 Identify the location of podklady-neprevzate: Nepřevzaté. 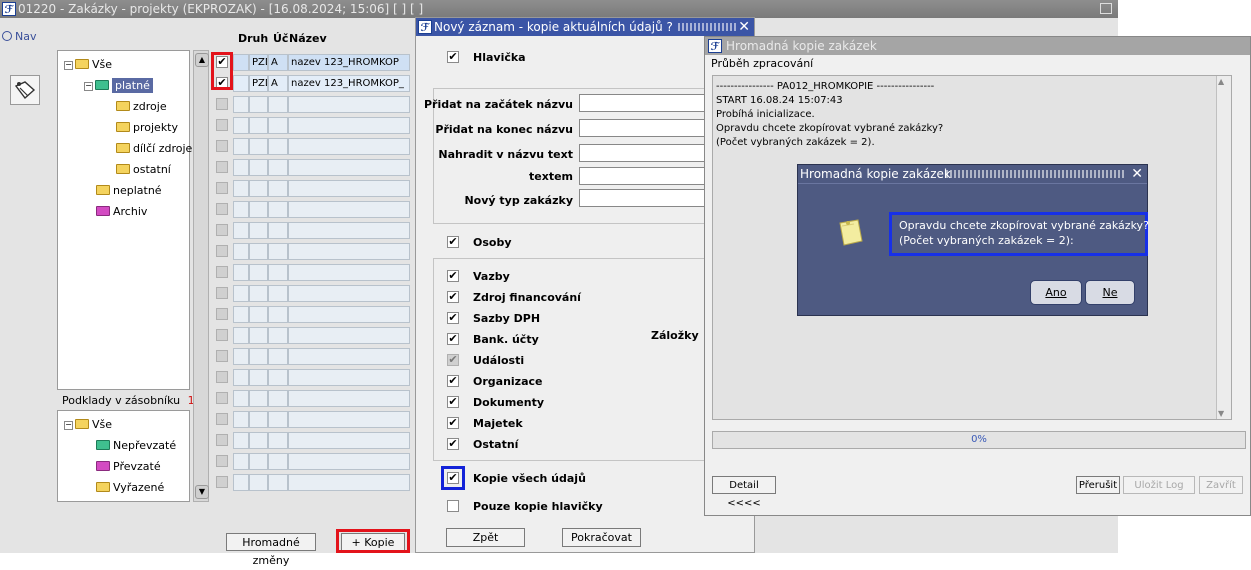
(136, 446).